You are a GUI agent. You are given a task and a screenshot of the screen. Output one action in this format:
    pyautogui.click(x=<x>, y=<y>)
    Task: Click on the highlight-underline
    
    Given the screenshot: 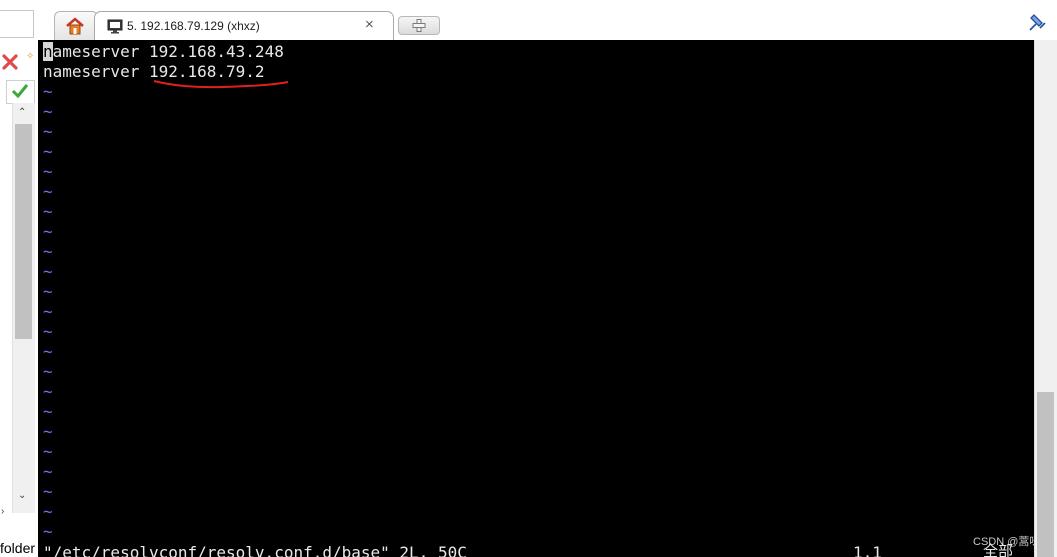 What is the action you would take?
    pyautogui.click(x=221, y=84)
    